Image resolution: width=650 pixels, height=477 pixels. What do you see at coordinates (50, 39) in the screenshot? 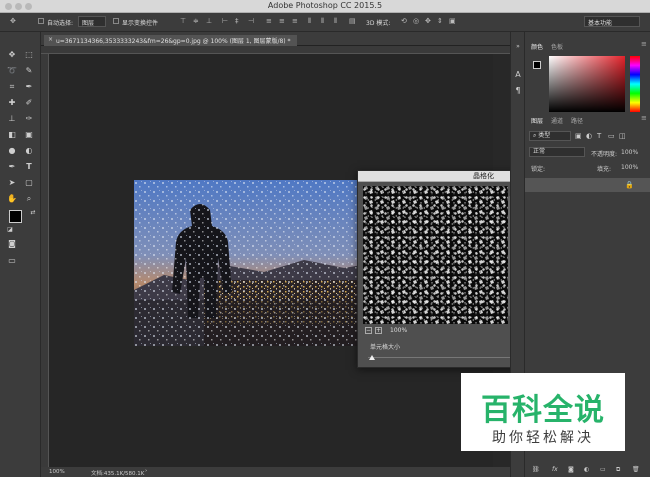
I see `close-tab-icon: ×` at bounding box center [50, 39].